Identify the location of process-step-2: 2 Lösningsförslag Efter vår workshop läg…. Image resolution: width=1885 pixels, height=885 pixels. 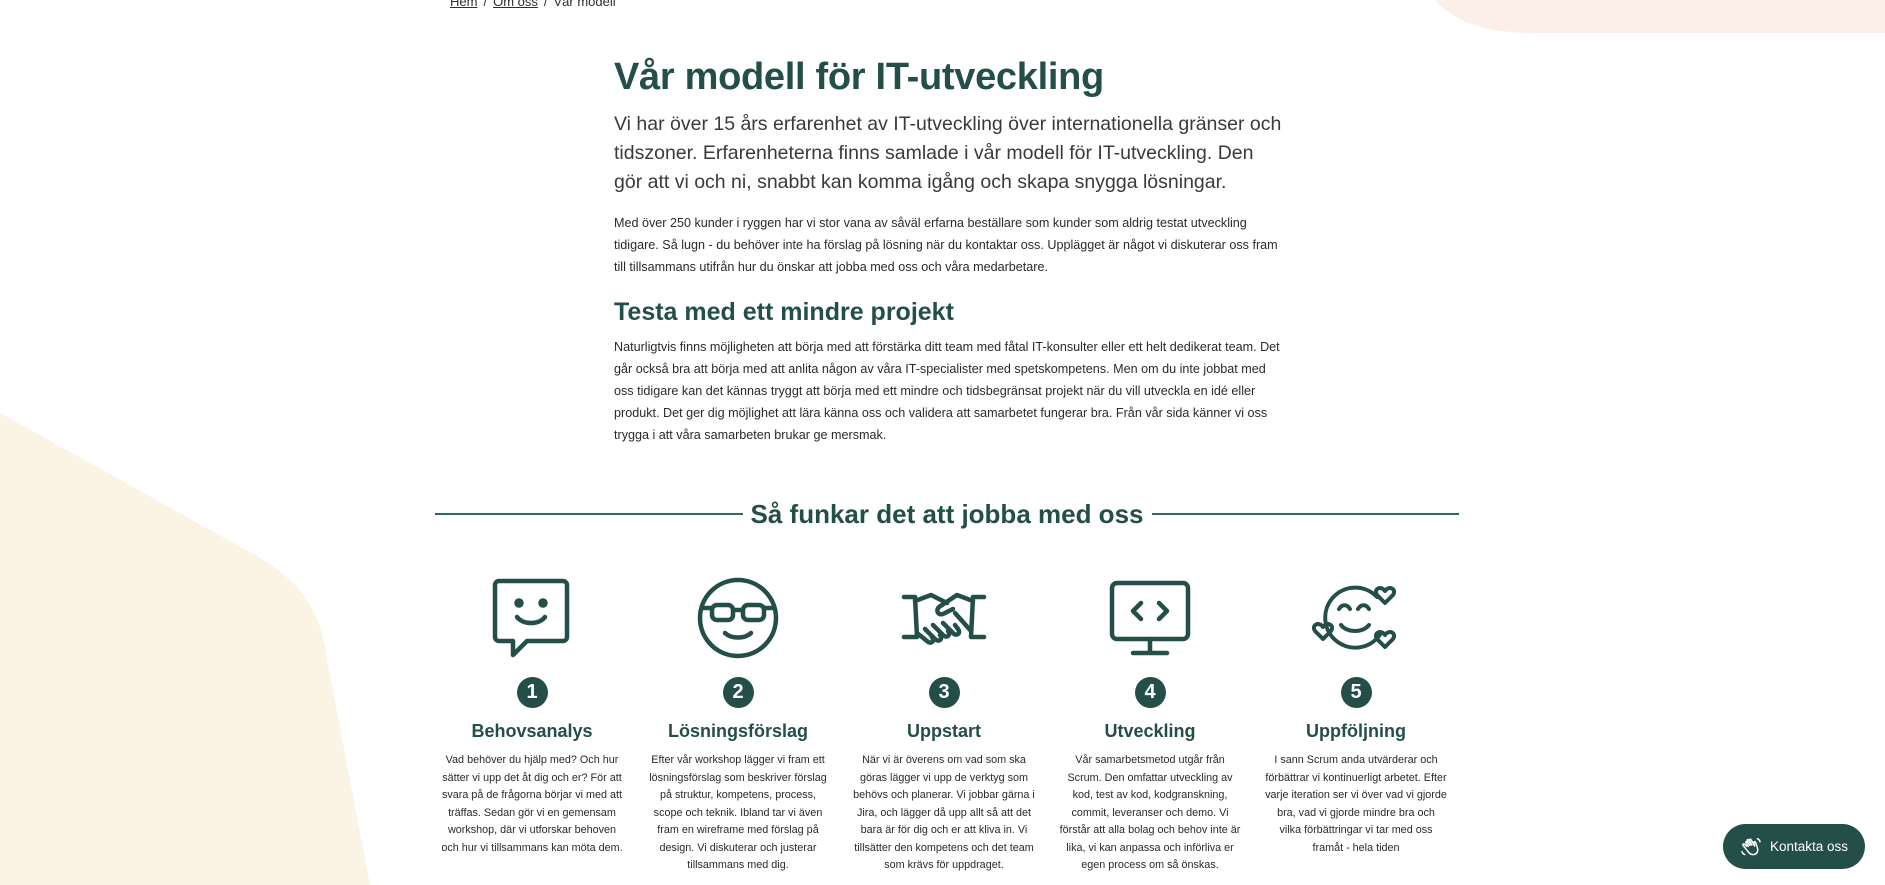
(738, 725).